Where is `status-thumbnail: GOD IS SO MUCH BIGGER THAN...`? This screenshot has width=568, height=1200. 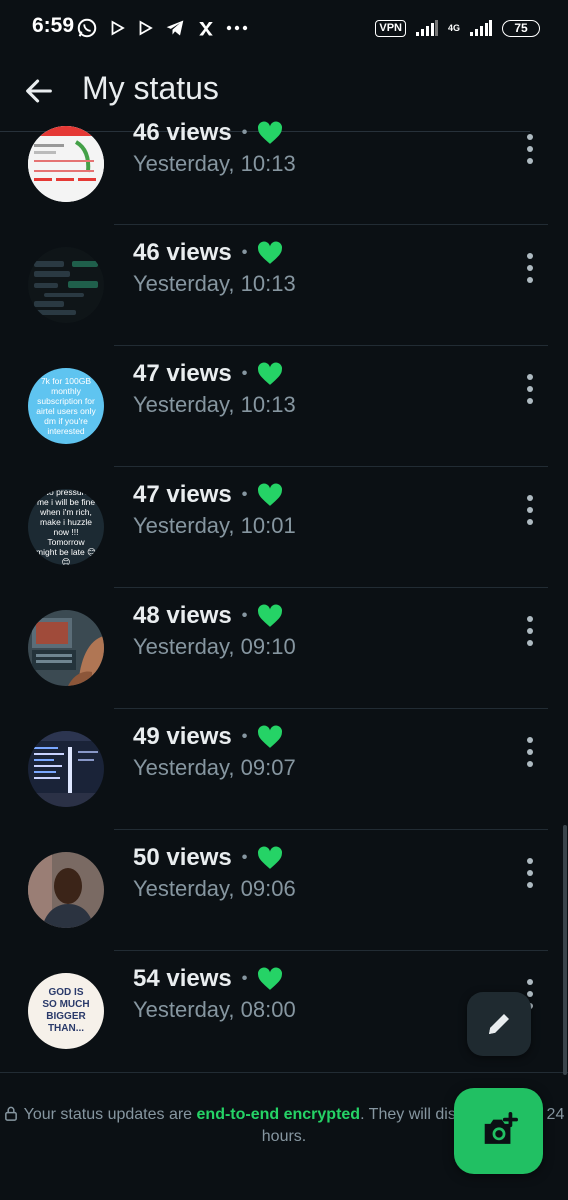
status-thumbnail: GOD IS SO MUCH BIGGER THAN... is located at coordinates (66, 1011).